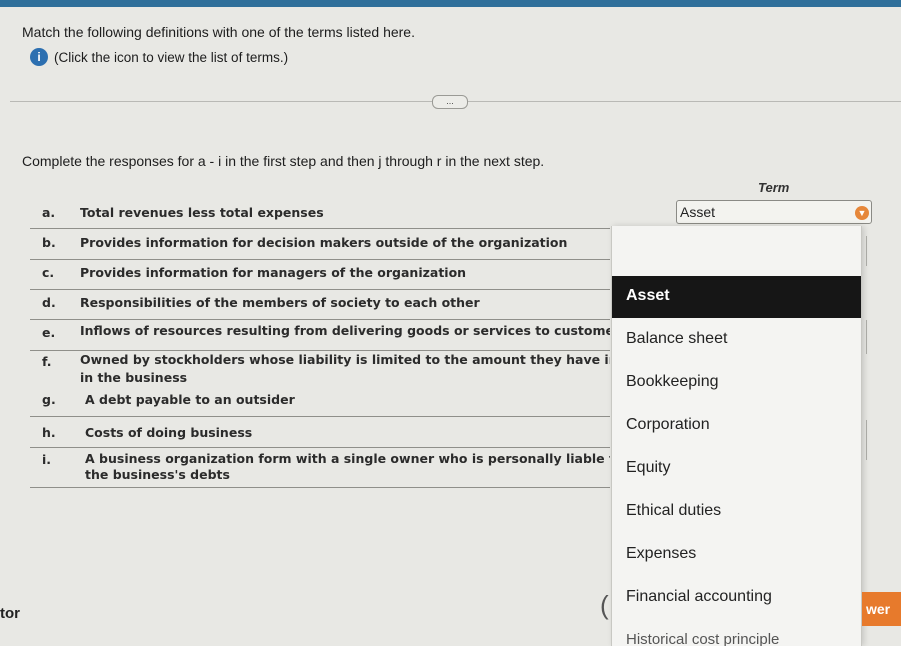  I want to click on definition-letter: h., so click(49, 432).